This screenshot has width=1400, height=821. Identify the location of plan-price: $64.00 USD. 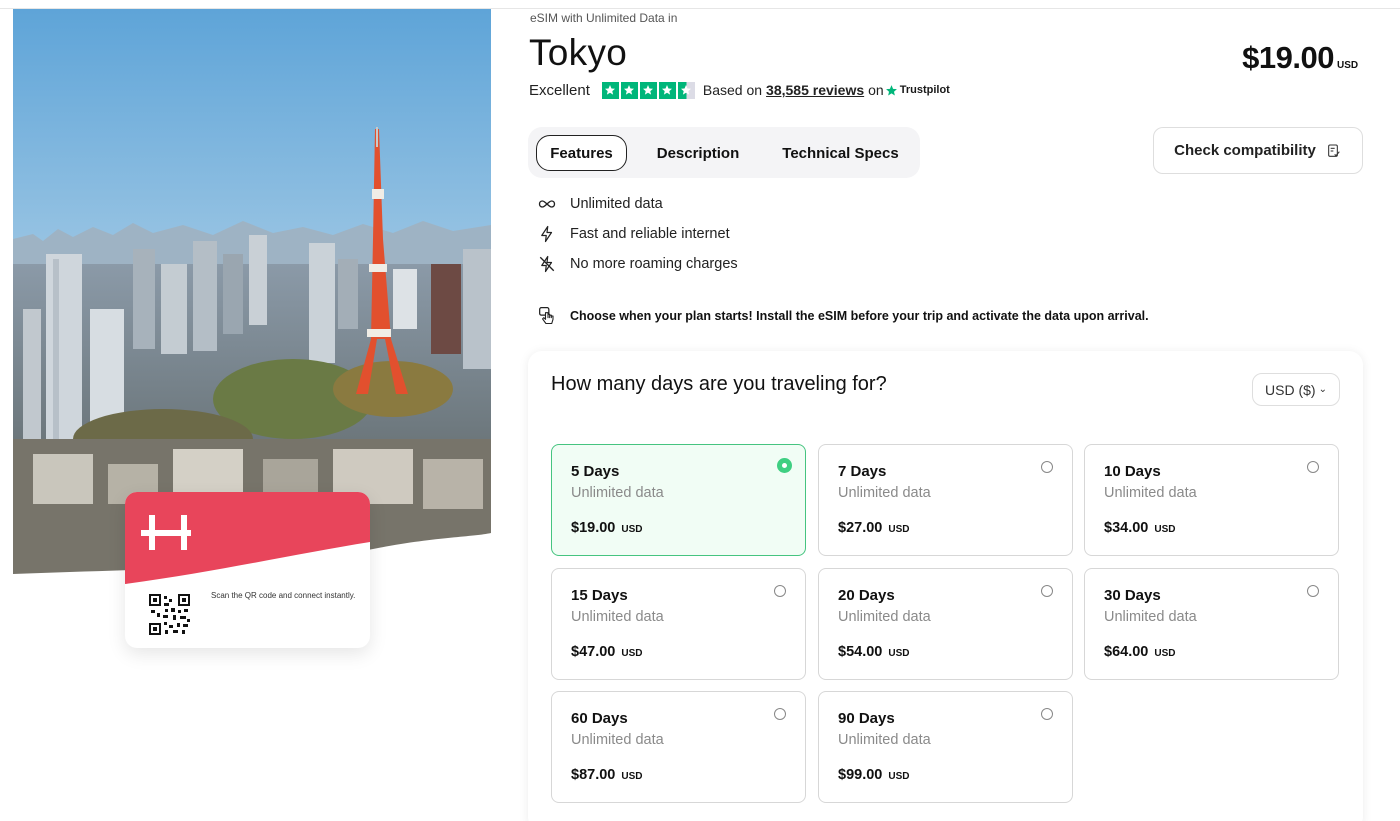
(1140, 652).